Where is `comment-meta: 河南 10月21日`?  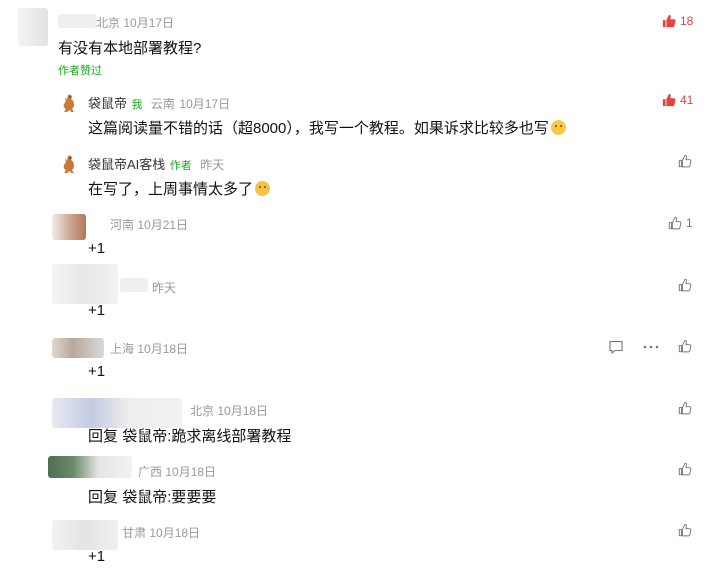
comment-meta: 河南 10月21日 is located at coordinates (149, 224).